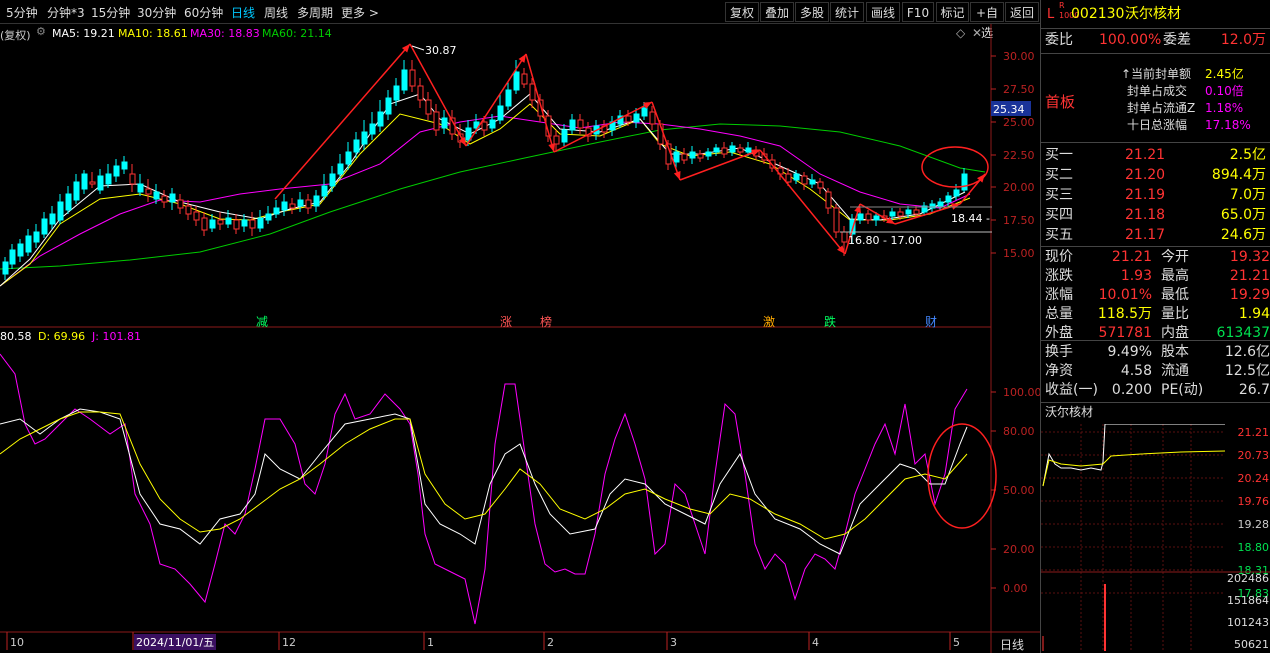 This screenshot has height=653, width=1270. Describe the element at coordinates (1251, 644) in the screenshot. I see `mini-volume-tick: 50621` at that location.